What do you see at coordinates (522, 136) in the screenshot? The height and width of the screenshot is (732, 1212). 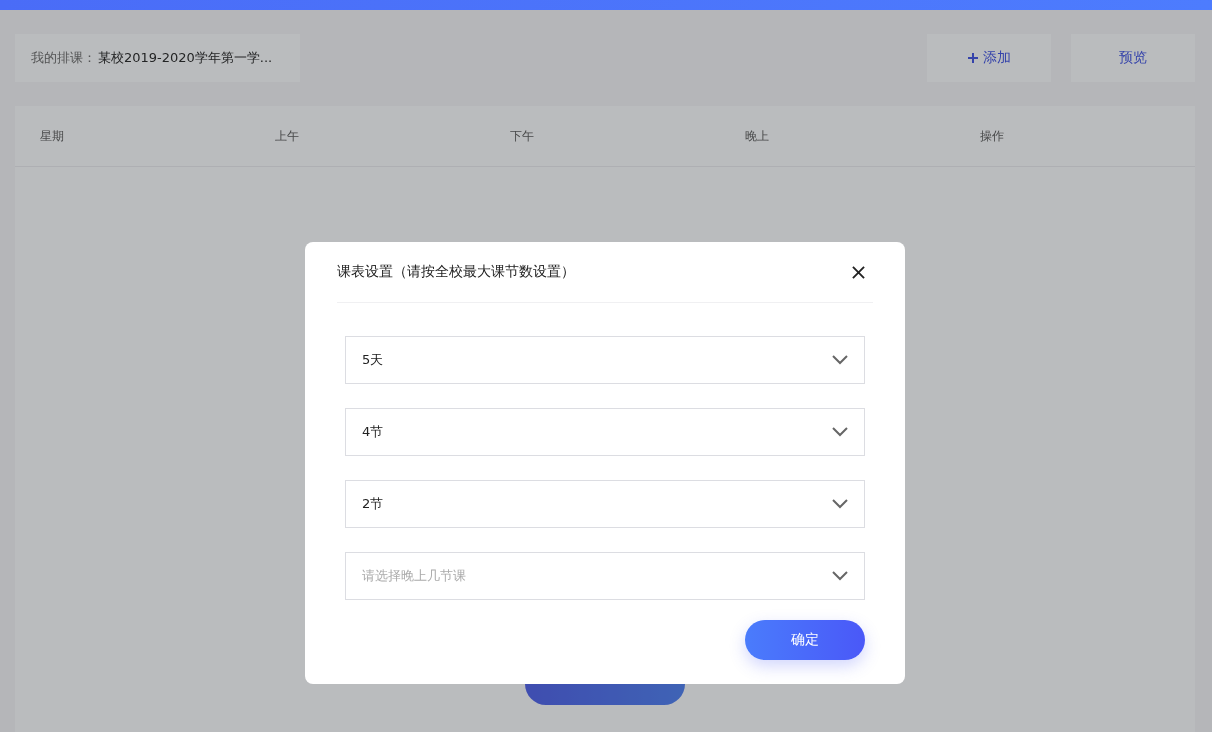 I see `column-header: 下午` at bounding box center [522, 136].